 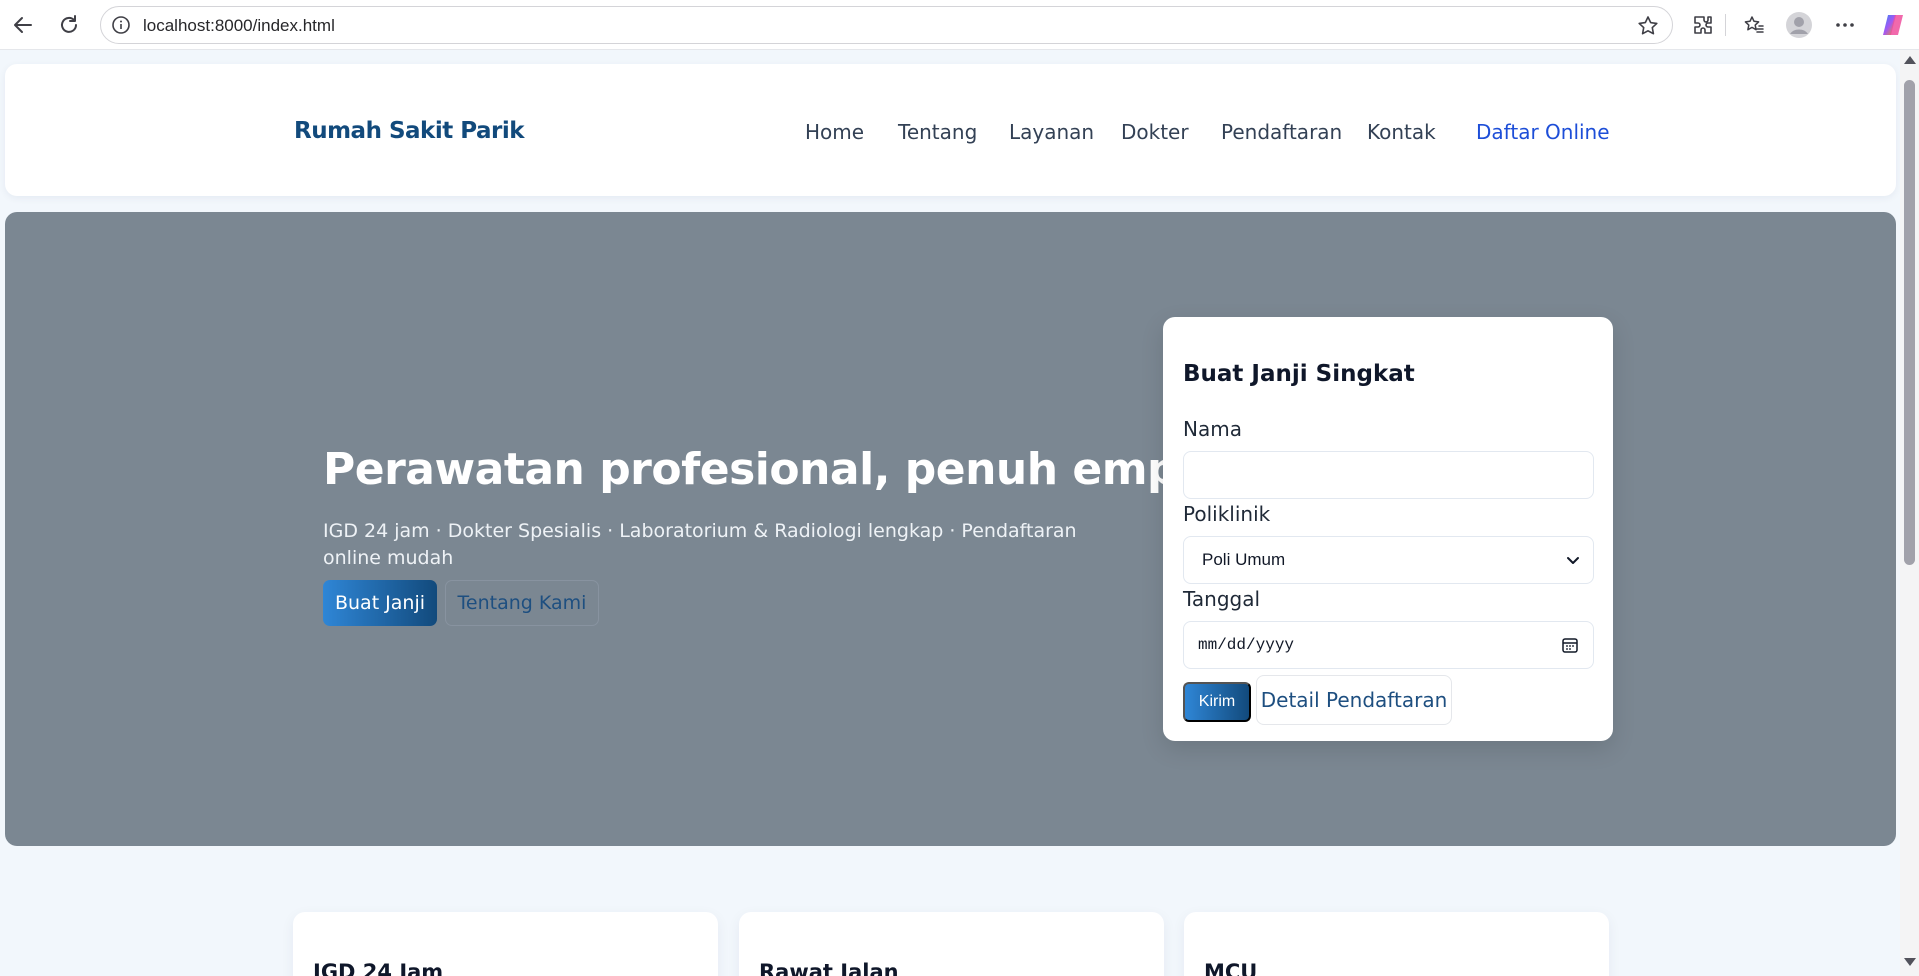 What do you see at coordinates (1227, 514) in the screenshot?
I see `poli-label: Poliklinik` at bounding box center [1227, 514].